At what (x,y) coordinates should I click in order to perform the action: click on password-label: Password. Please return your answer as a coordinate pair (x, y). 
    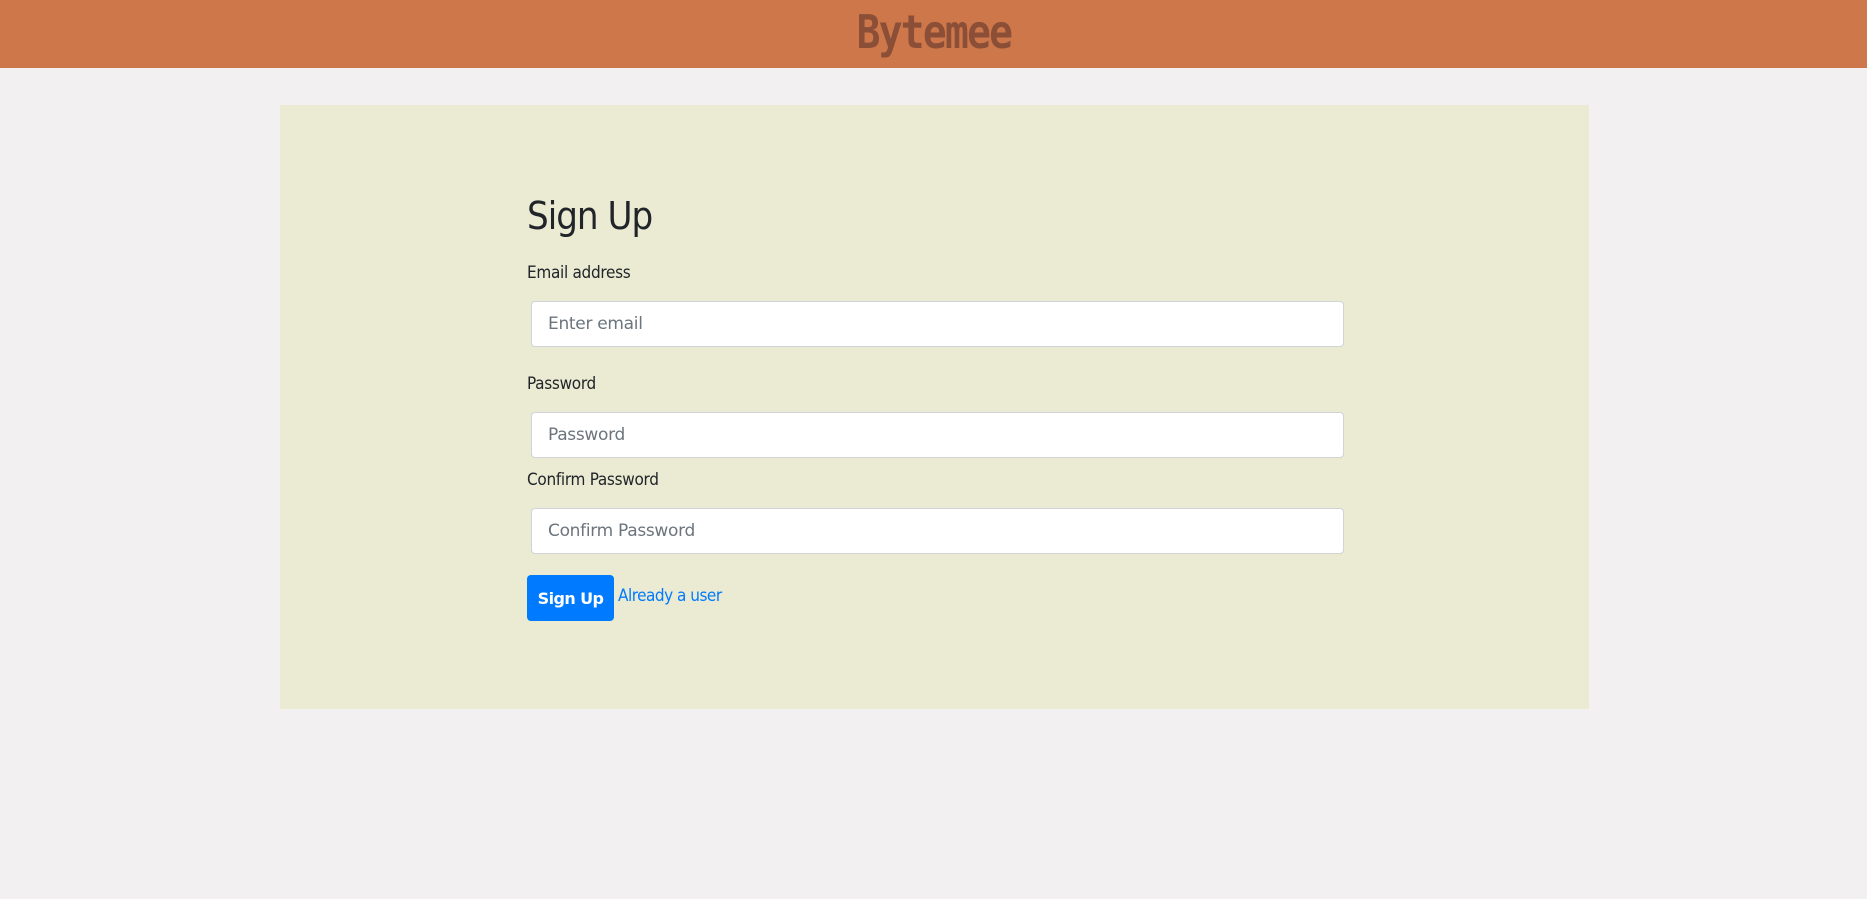
    Looking at the image, I should click on (561, 384).